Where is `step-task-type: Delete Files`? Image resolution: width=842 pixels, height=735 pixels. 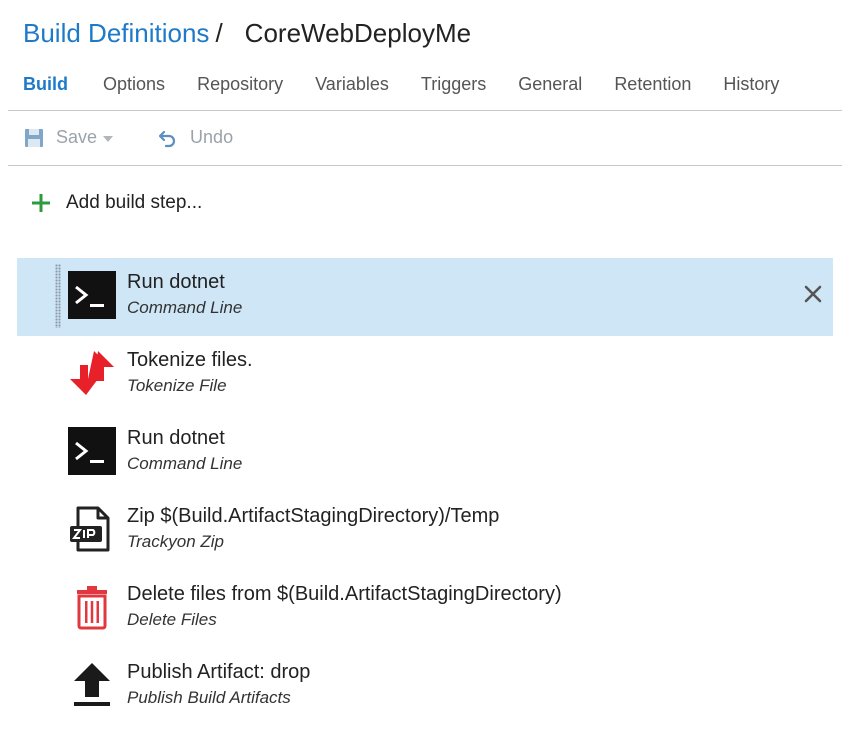 step-task-type: Delete Files is located at coordinates (172, 619).